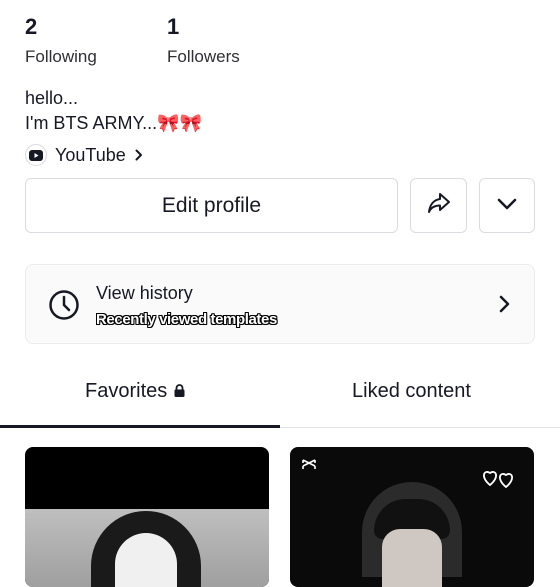 The height and width of the screenshot is (587, 560). Describe the element at coordinates (31, 27) in the screenshot. I see `following-count: 2` at that location.